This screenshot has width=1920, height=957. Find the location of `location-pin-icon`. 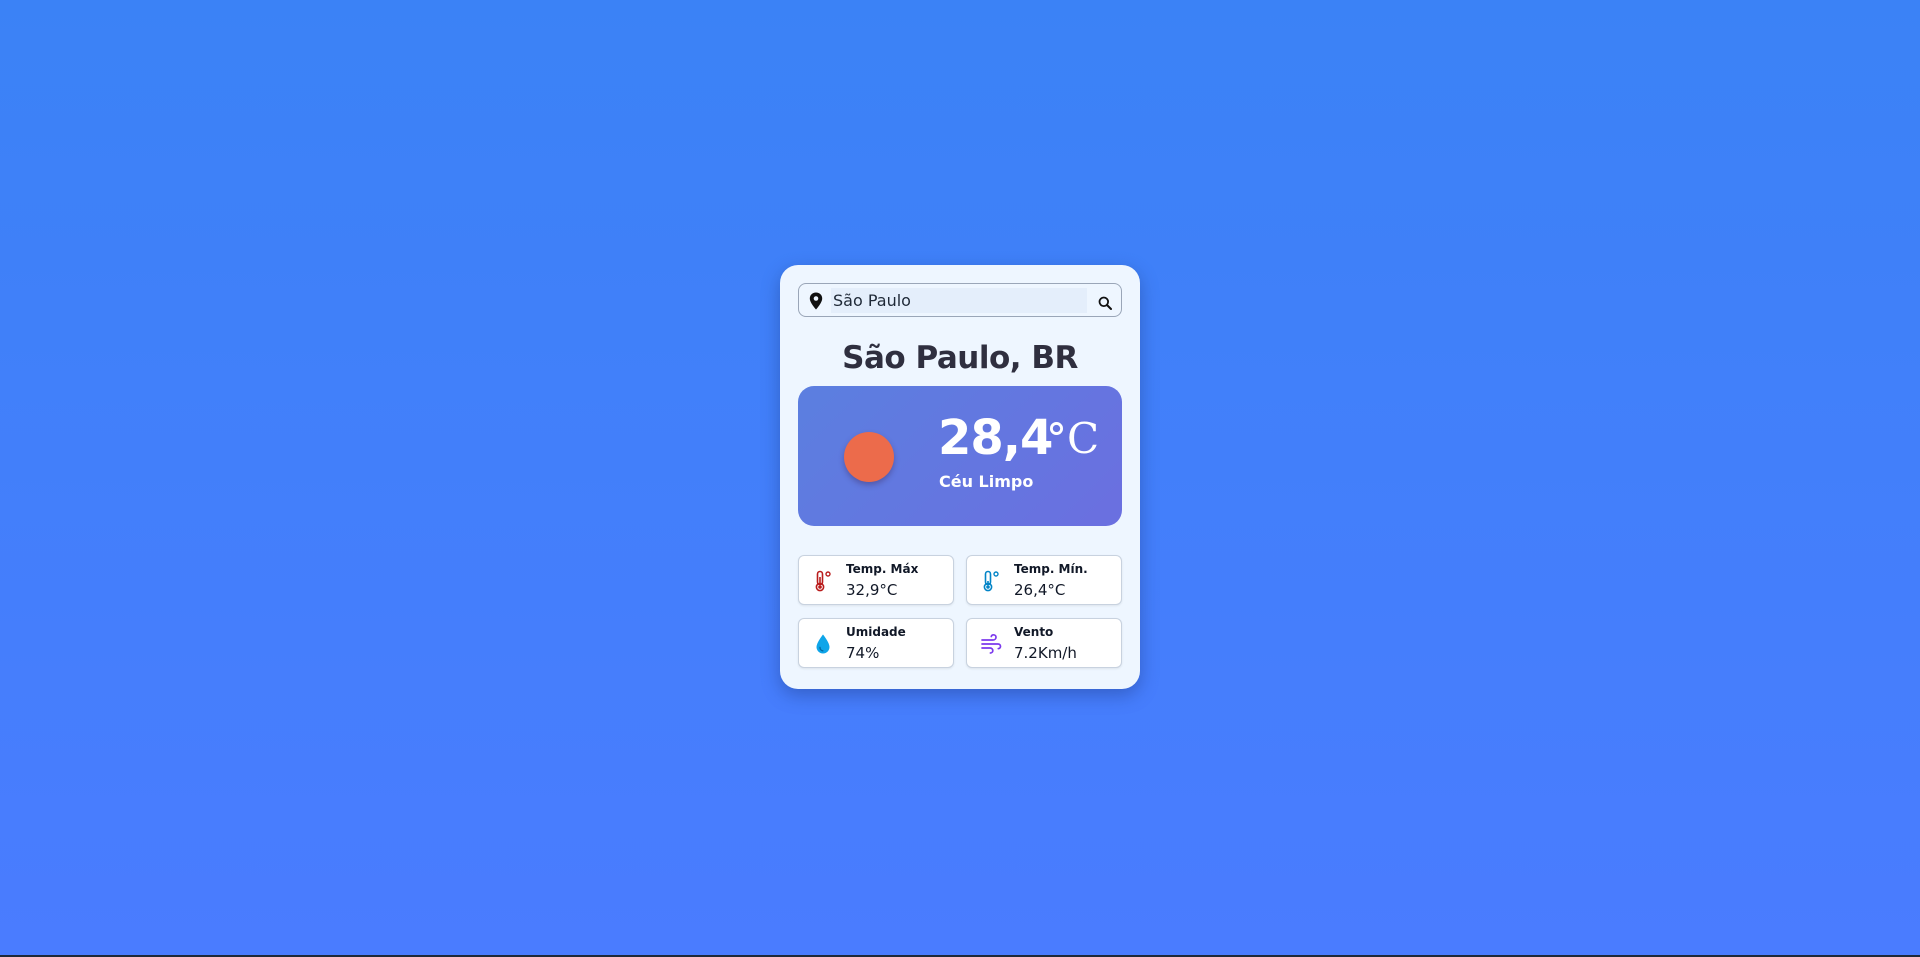

location-pin-icon is located at coordinates (816, 301).